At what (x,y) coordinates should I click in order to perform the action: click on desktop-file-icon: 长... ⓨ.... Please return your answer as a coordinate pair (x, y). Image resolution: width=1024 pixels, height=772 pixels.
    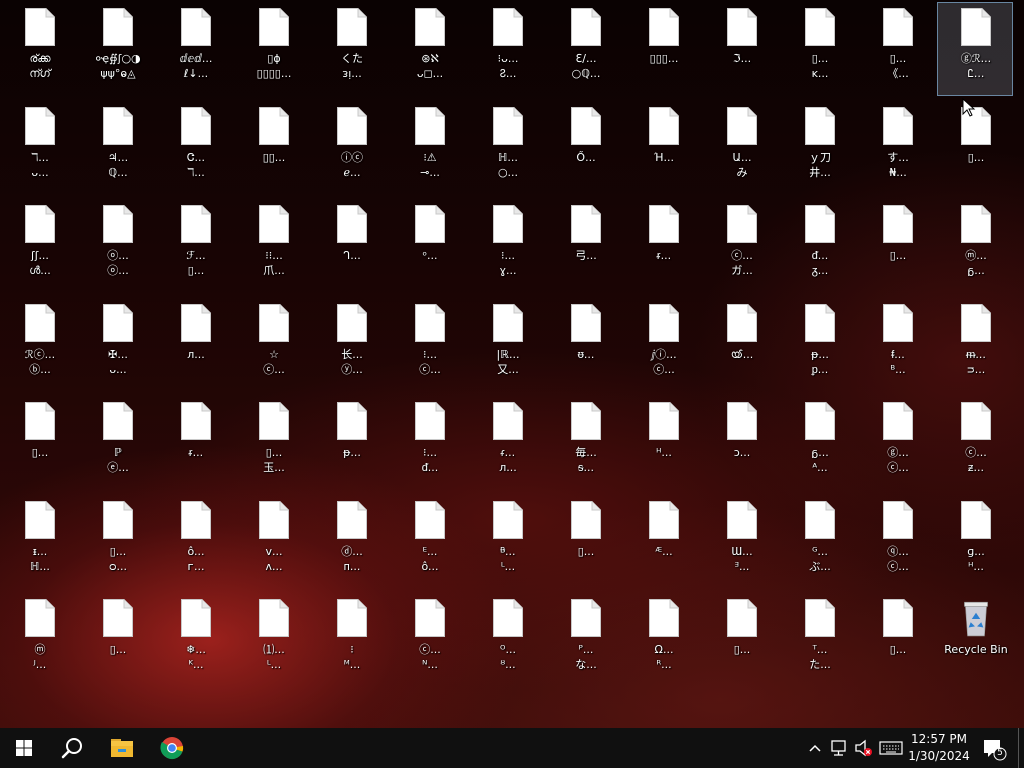
    Looking at the image, I should click on (351, 345).